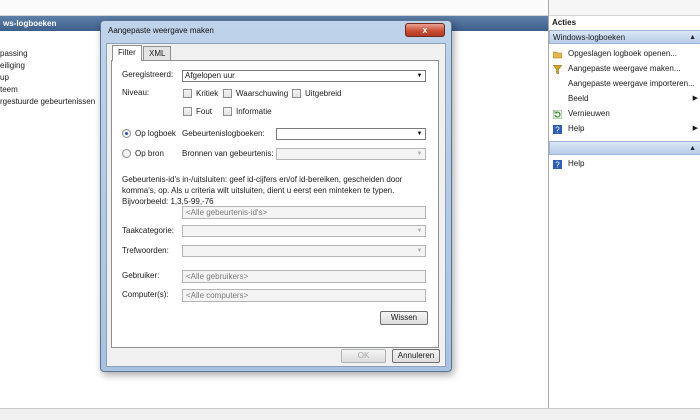  Describe the element at coordinates (227, 93) in the screenshot. I see `checkbox-warning` at that location.